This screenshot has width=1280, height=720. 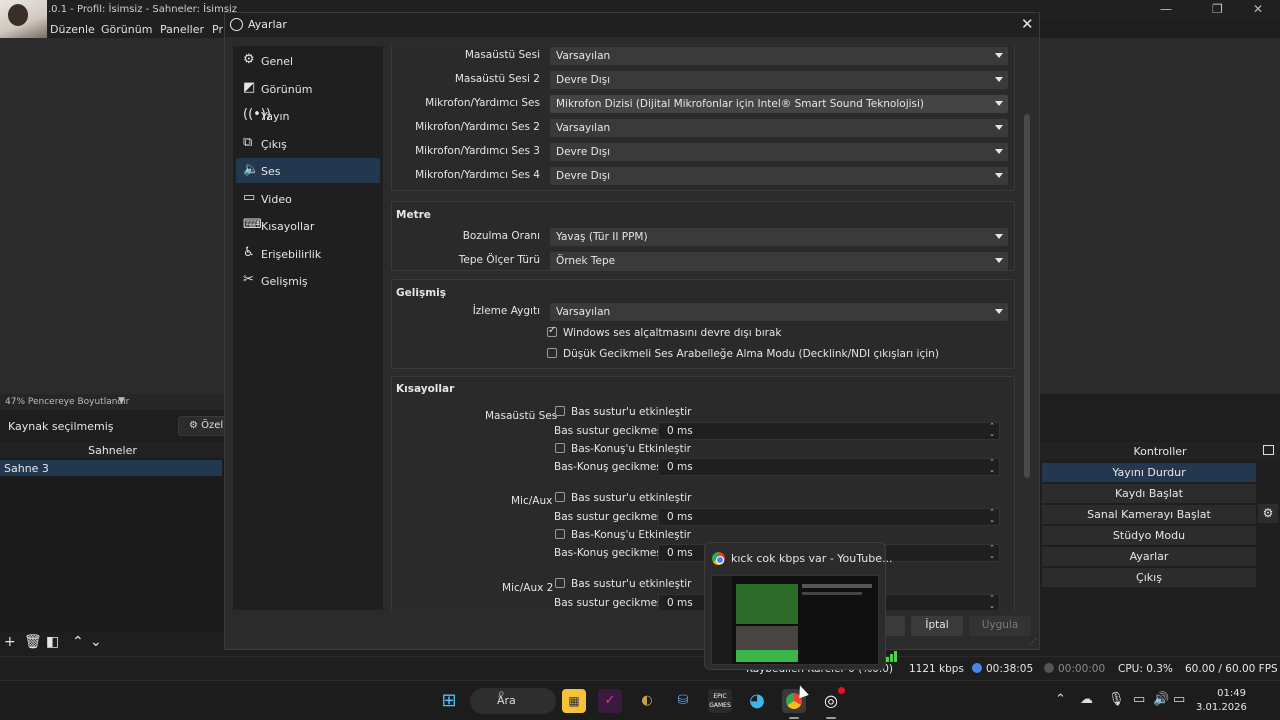 What do you see at coordinates (182, 29) in the screenshot?
I see `menu-docks: Paneller` at bounding box center [182, 29].